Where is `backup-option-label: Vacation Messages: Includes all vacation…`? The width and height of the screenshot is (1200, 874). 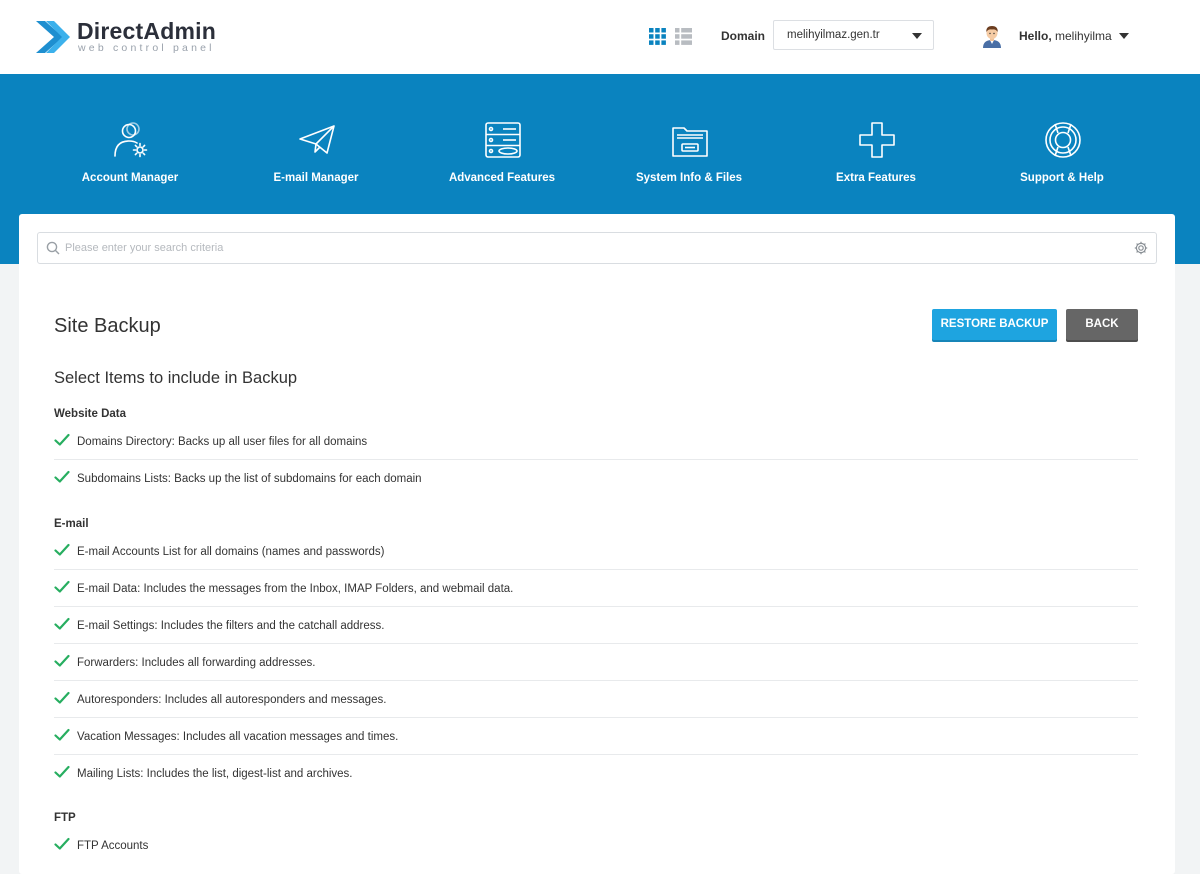 backup-option-label: Vacation Messages: Includes all vacation… is located at coordinates (238, 737).